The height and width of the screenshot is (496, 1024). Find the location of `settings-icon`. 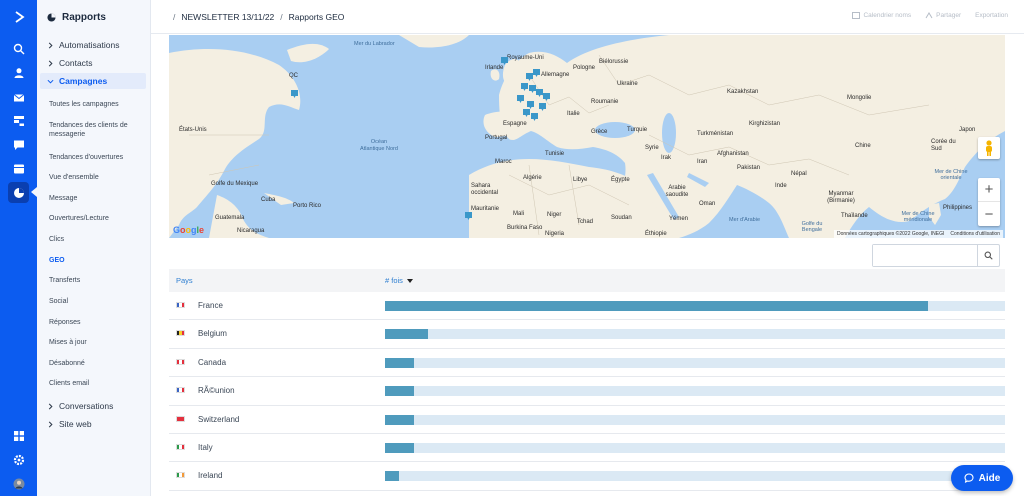

settings-icon is located at coordinates (18, 459).